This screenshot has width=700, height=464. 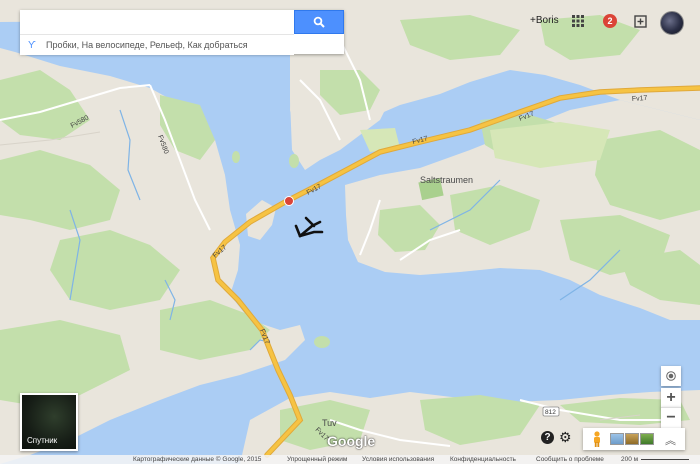 What do you see at coordinates (570, 459) in the screenshot?
I see `footer-report-problem: Сообщить о проблеме` at bounding box center [570, 459].